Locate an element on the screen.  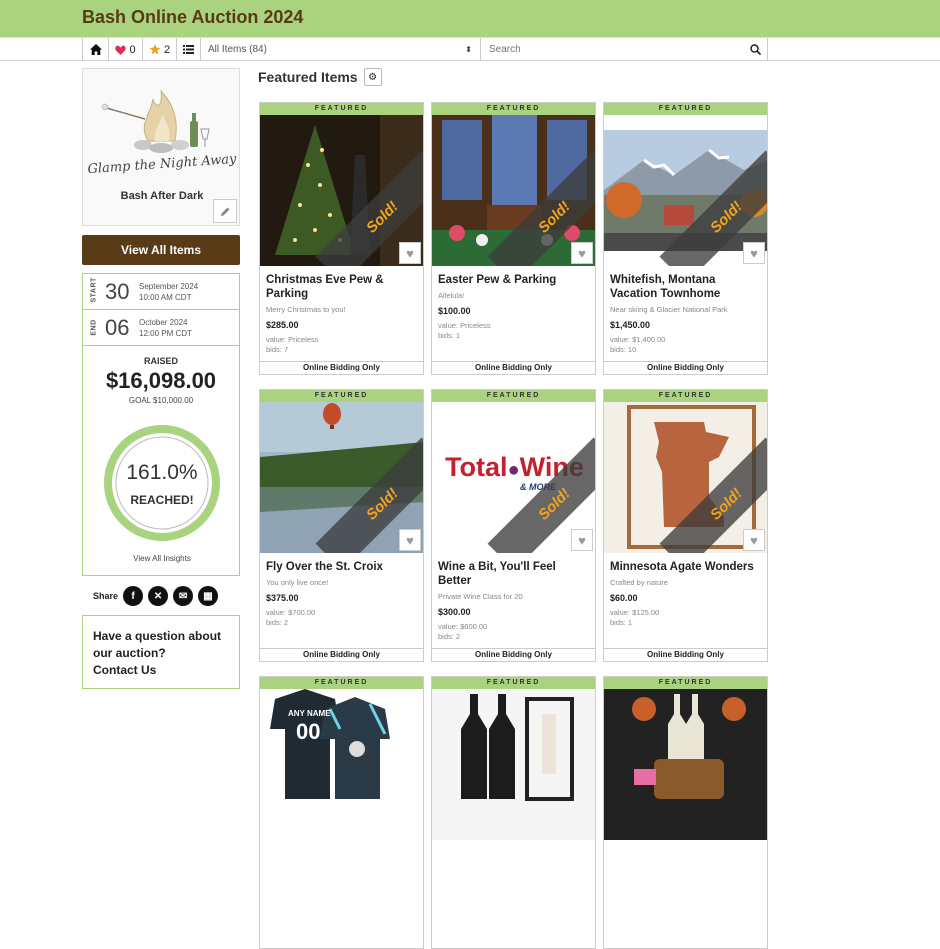
soccer-jersey-photo is located at coordinates (341, 764).